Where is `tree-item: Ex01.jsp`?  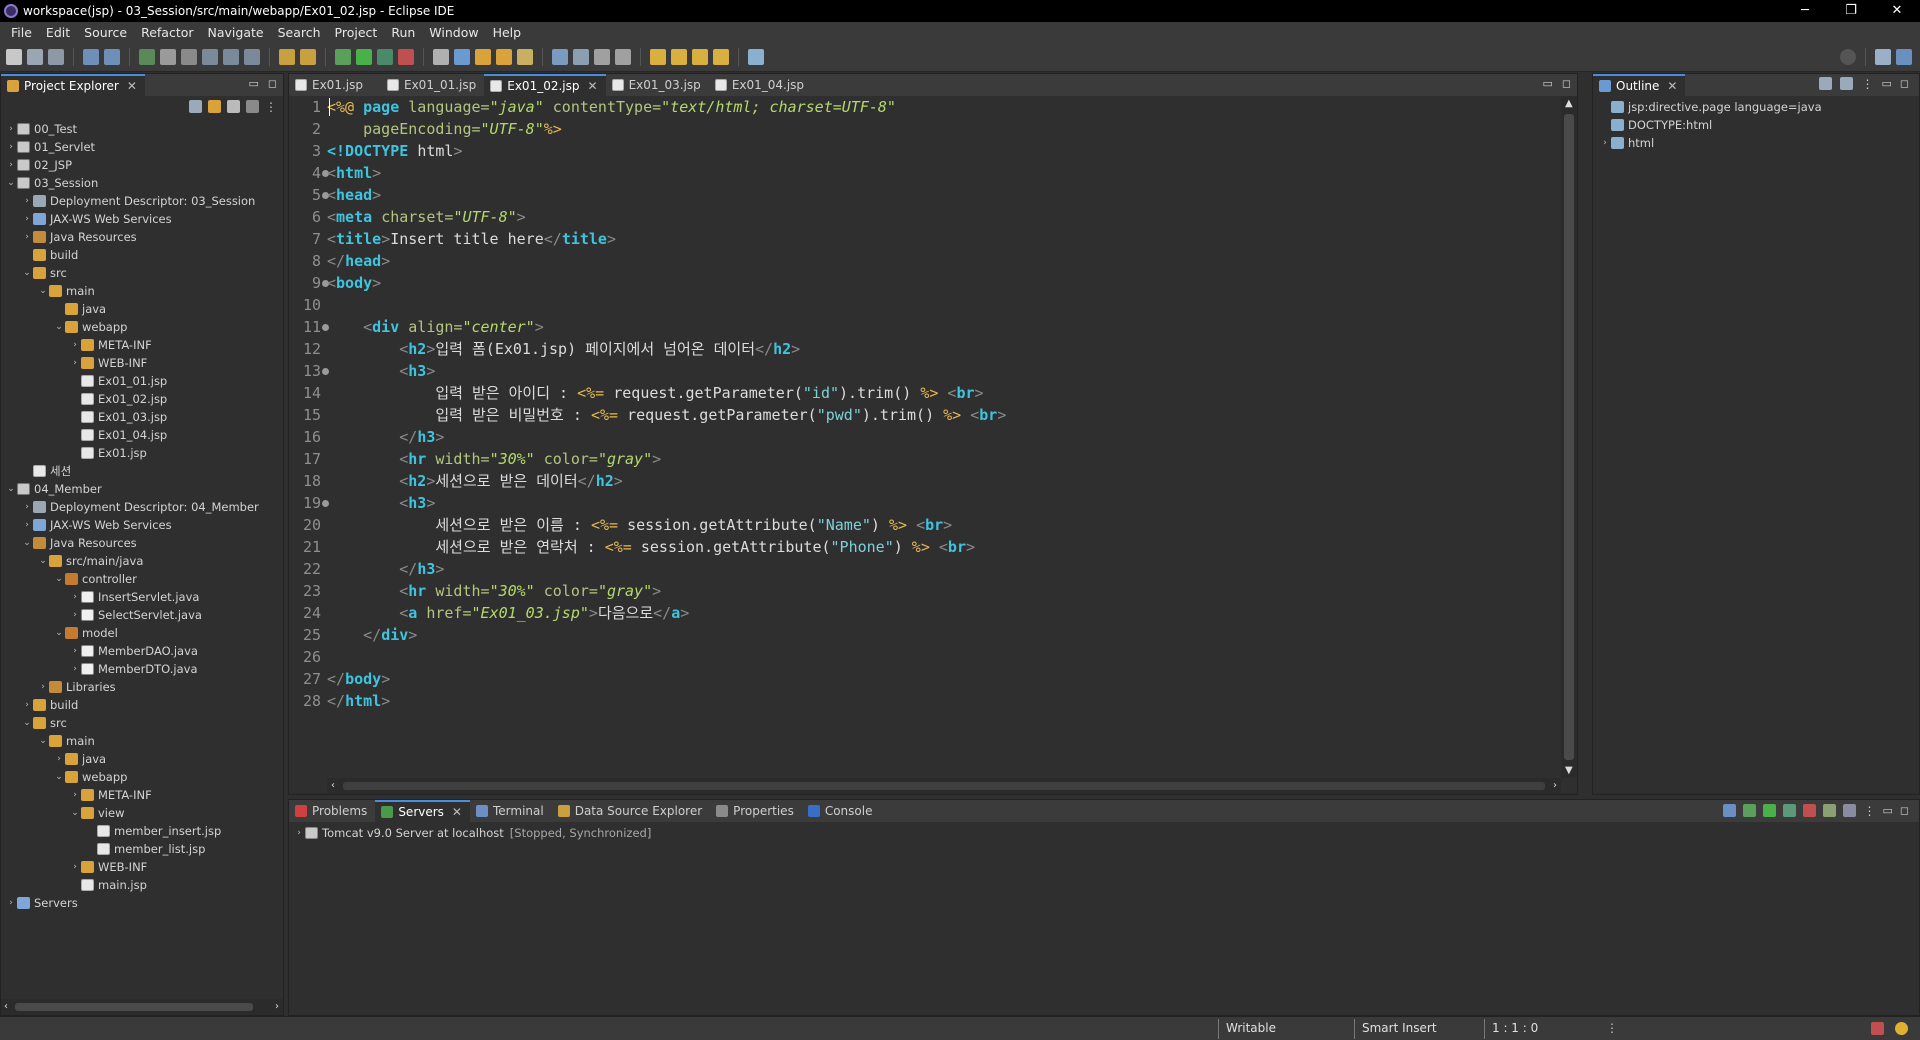
tree-item: Ex01.jsp is located at coordinates (142, 453).